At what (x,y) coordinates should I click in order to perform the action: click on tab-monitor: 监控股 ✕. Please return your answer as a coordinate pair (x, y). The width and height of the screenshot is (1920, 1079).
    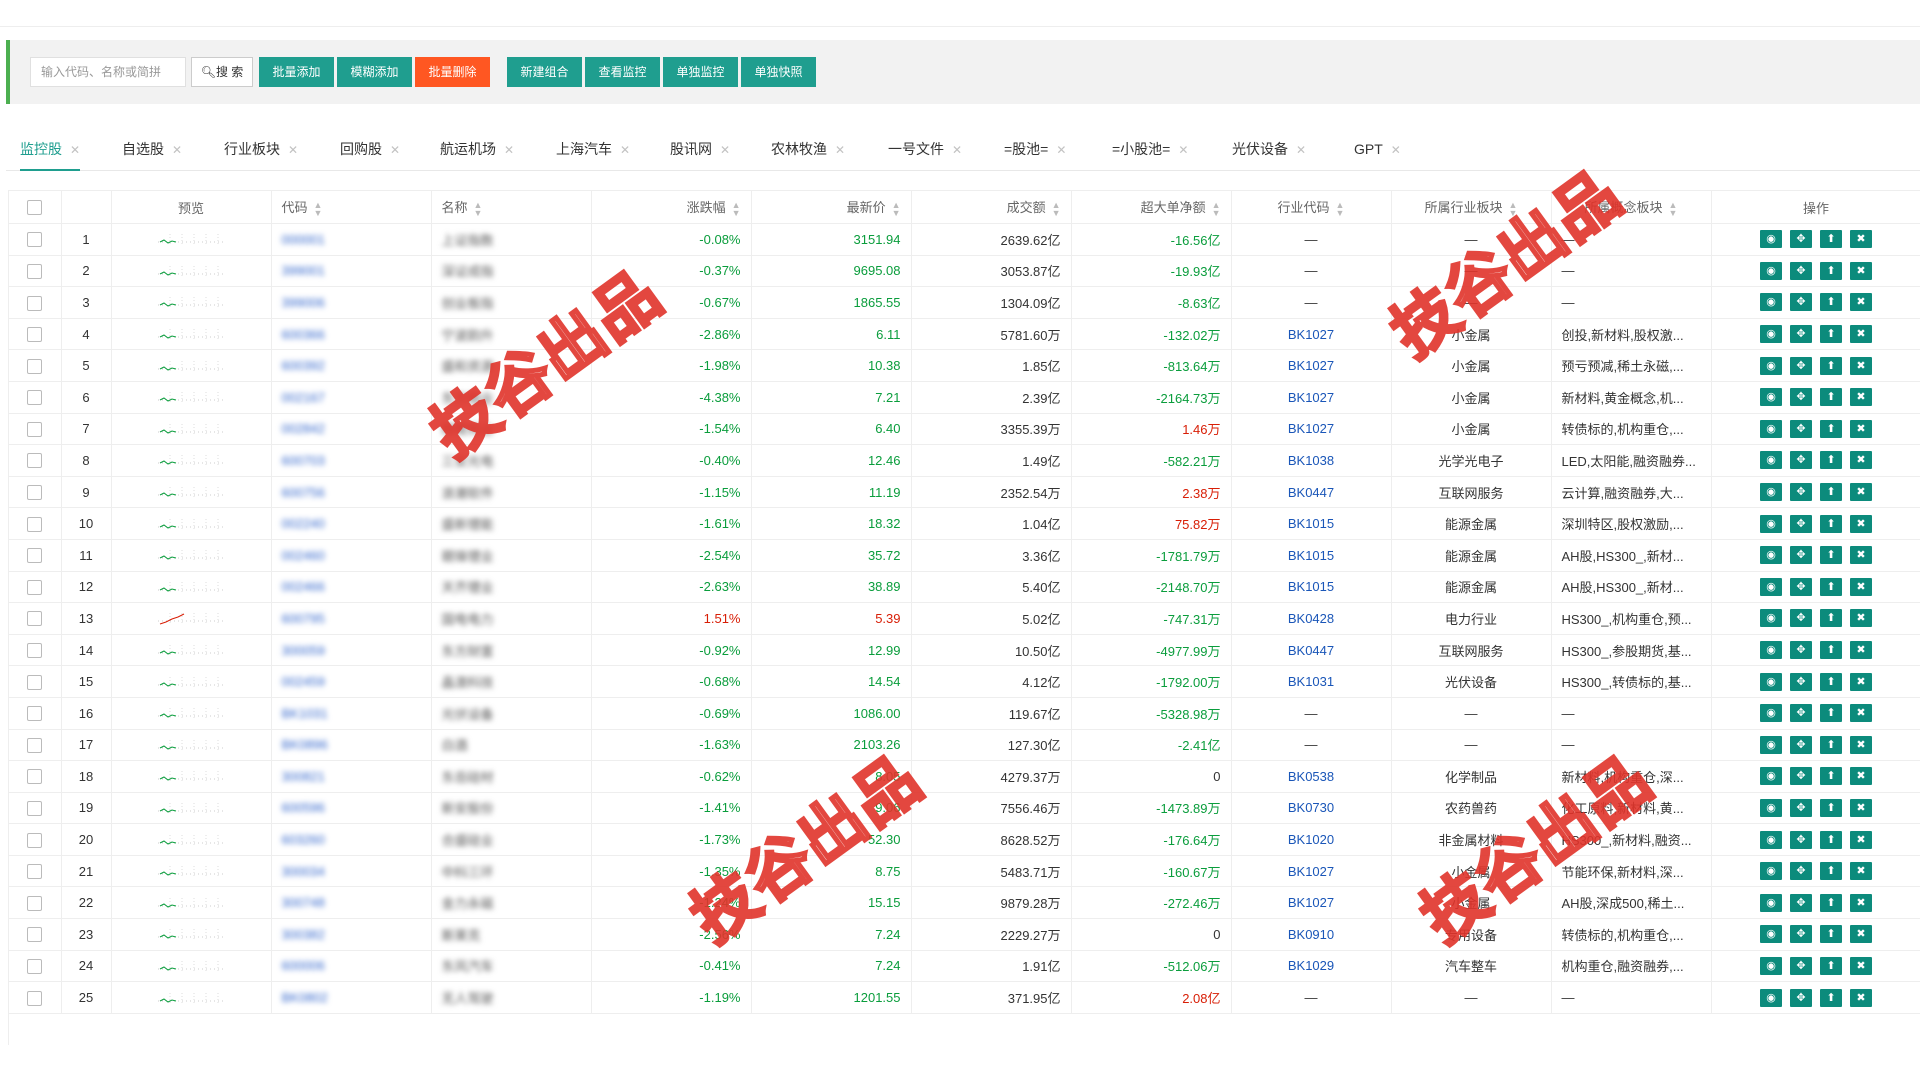
    Looking at the image, I should click on (50, 149).